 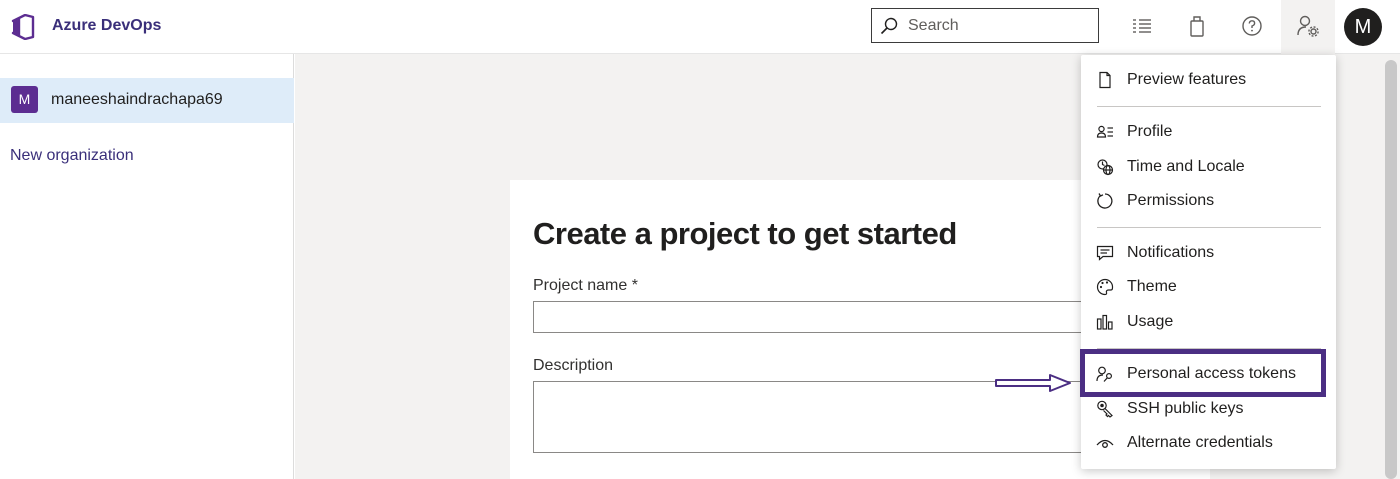 What do you see at coordinates (1142, 26) in the screenshot?
I see `task-list-icon` at bounding box center [1142, 26].